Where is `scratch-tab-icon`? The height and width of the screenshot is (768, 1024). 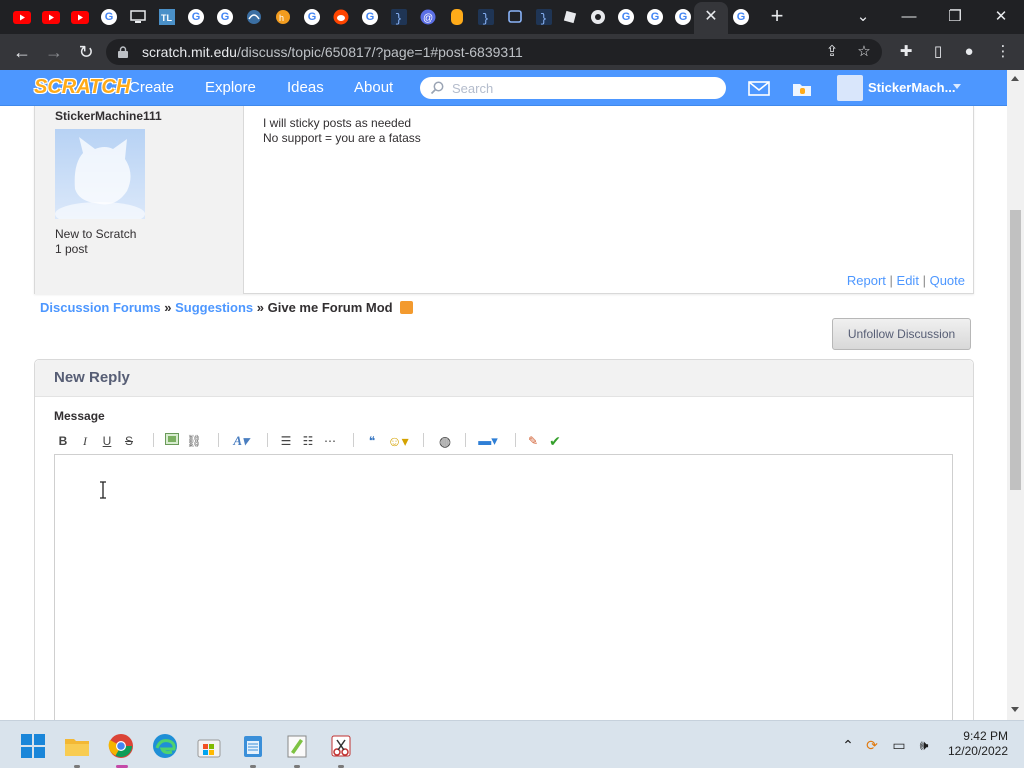 scratch-tab-icon is located at coordinates (457, 17).